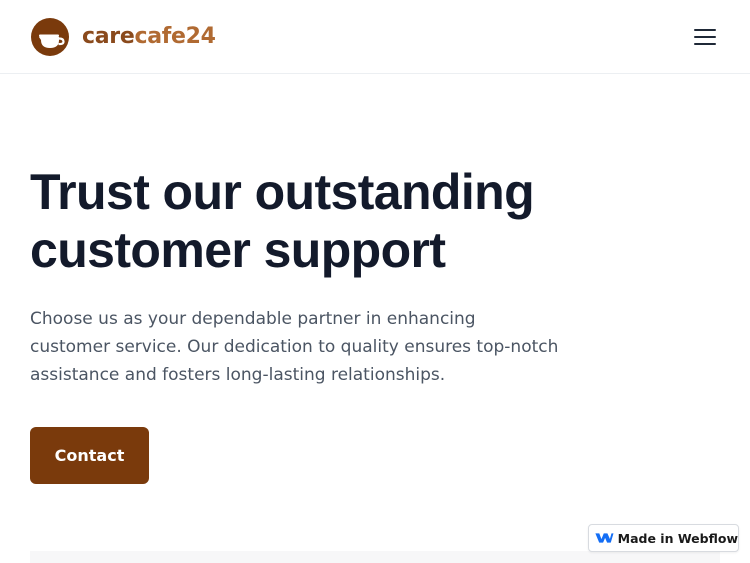 Image resolution: width=750 pixels, height=563 pixels. What do you see at coordinates (282, 192) in the screenshot?
I see `hero-title-line-1: Trust our outstanding` at bounding box center [282, 192].